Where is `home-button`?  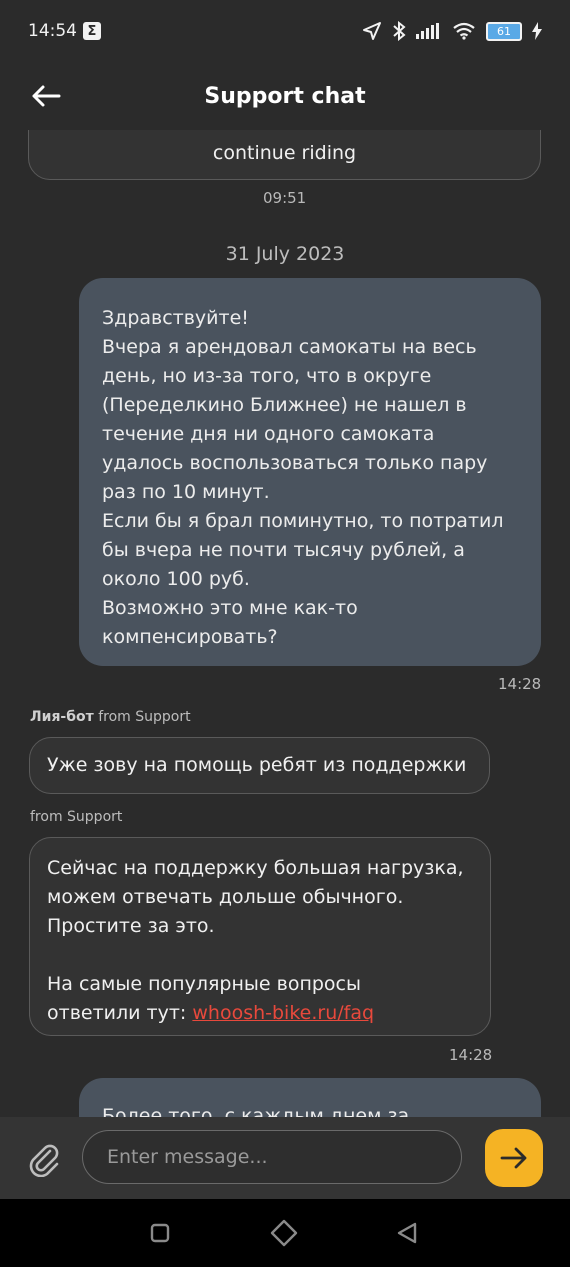
home-button is located at coordinates (284, 1233).